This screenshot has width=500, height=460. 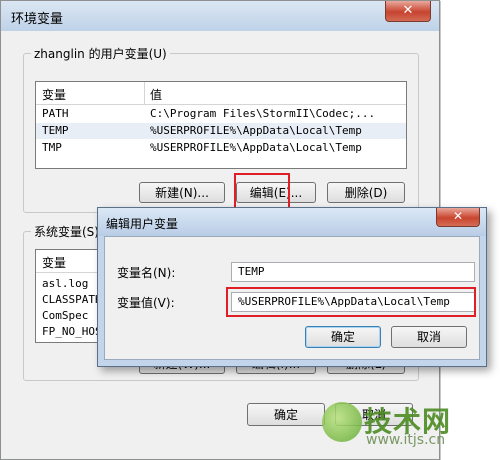 I want to click on table-row: TMP %USERPROFILE%\AppData\Local\Temp, so click(x=221, y=148).